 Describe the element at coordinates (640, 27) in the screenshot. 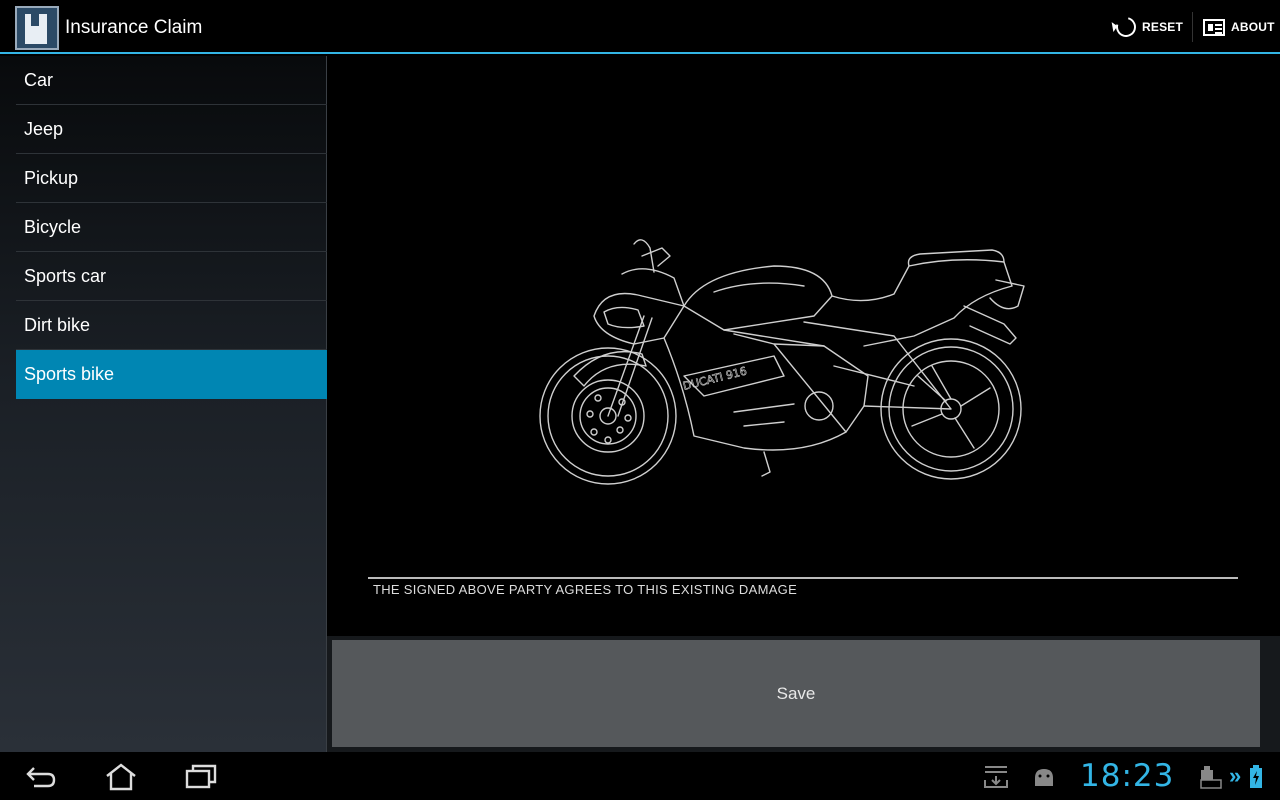

I see `action-bar: Insurance Claim RESET ABOUT` at that location.